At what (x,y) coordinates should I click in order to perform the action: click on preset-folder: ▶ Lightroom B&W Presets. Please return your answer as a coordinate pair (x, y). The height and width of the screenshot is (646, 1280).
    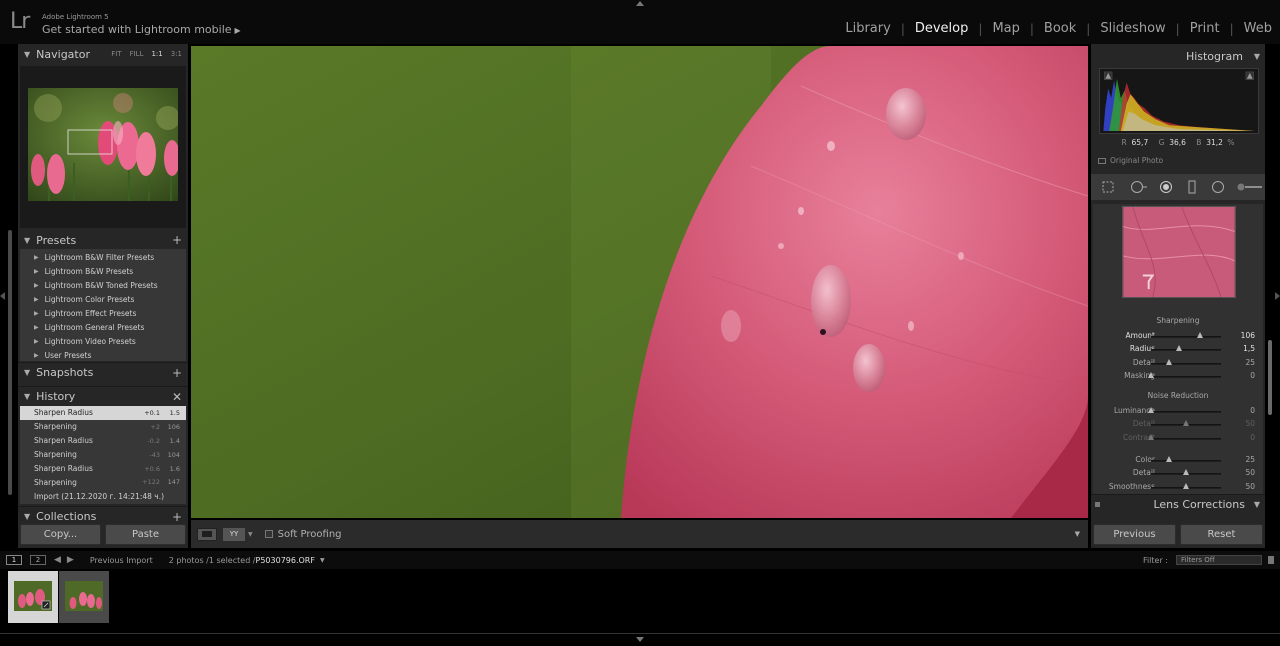
    Looking at the image, I should click on (103, 272).